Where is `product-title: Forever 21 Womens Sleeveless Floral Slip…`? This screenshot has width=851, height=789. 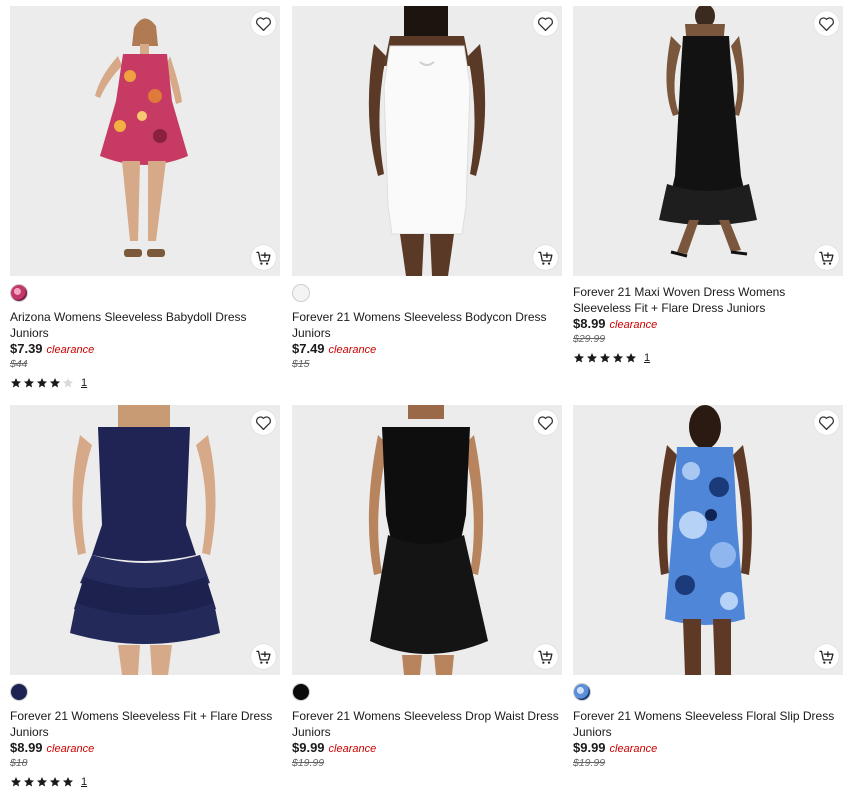 product-title: Forever 21 Womens Sleeveless Floral Slip… is located at coordinates (708, 724).